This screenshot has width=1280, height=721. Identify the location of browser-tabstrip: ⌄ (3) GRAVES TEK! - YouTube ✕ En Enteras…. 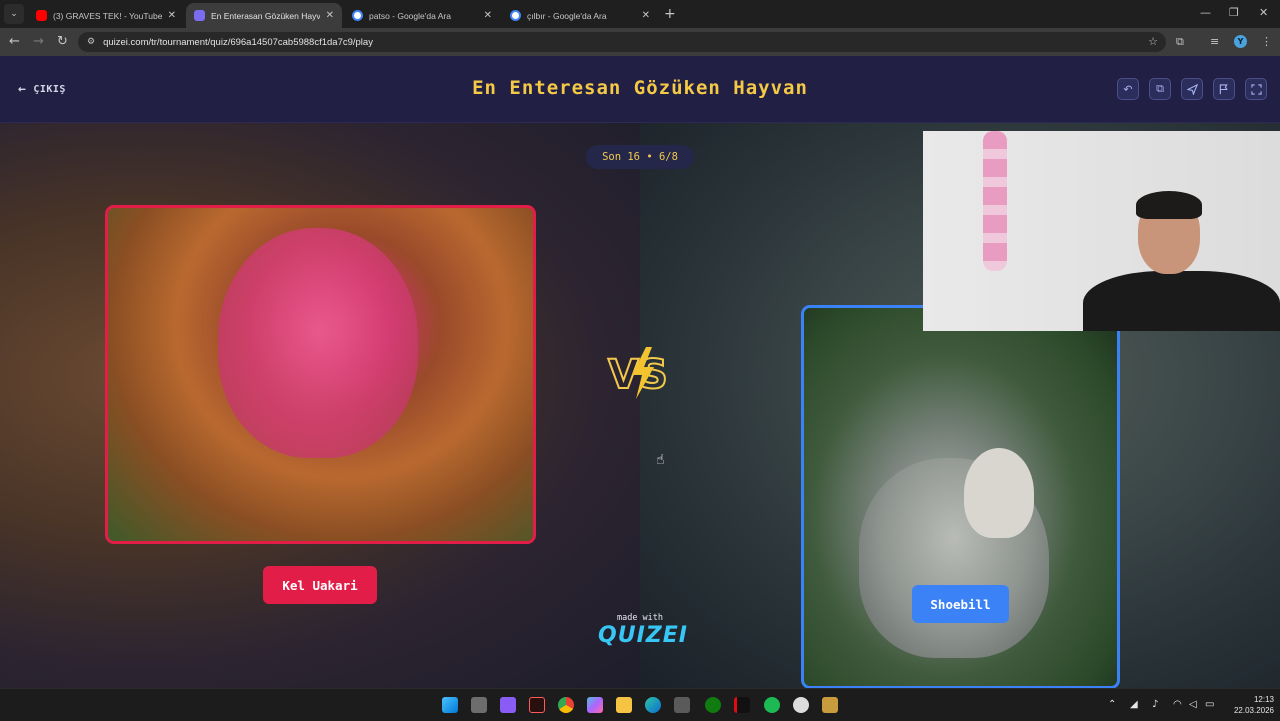
(640, 14).